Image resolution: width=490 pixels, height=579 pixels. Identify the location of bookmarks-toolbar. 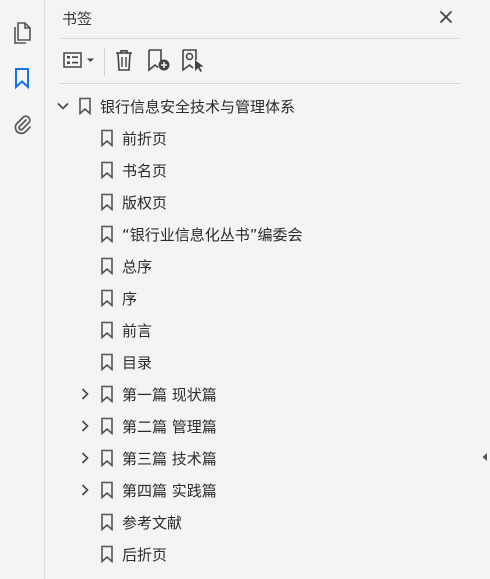
(260, 62).